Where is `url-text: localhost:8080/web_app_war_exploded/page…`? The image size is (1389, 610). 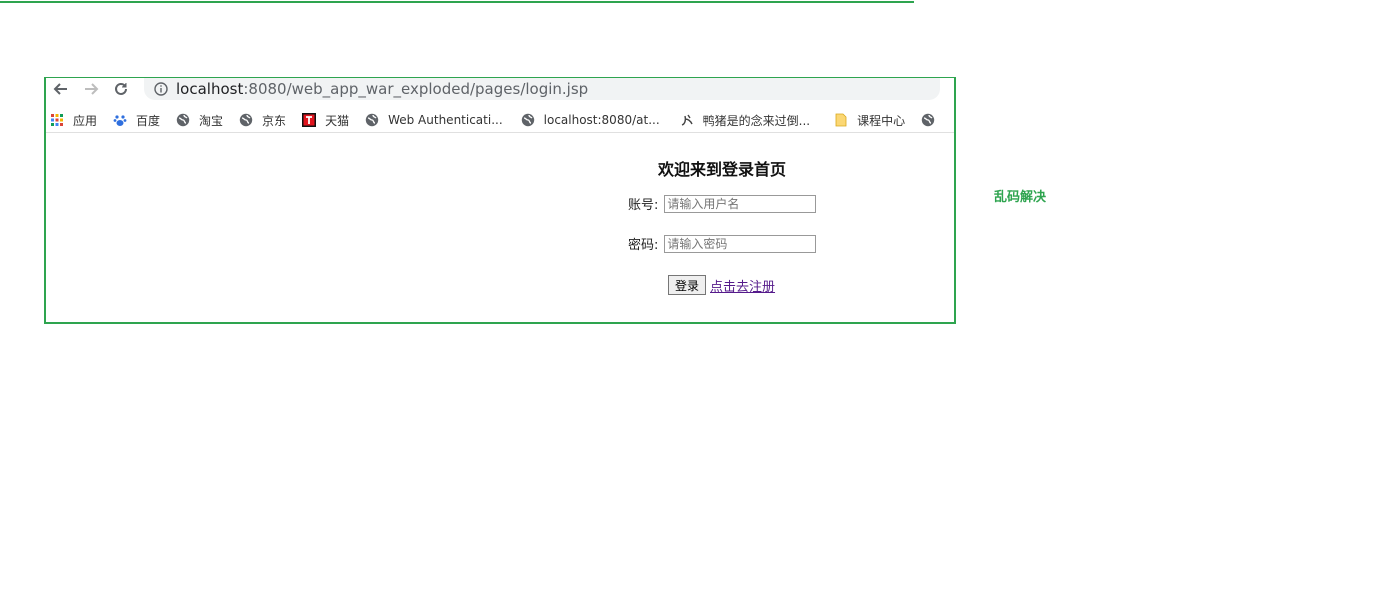 url-text: localhost:8080/web_app_war_exploded/page… is located at coordinates (382, 89).